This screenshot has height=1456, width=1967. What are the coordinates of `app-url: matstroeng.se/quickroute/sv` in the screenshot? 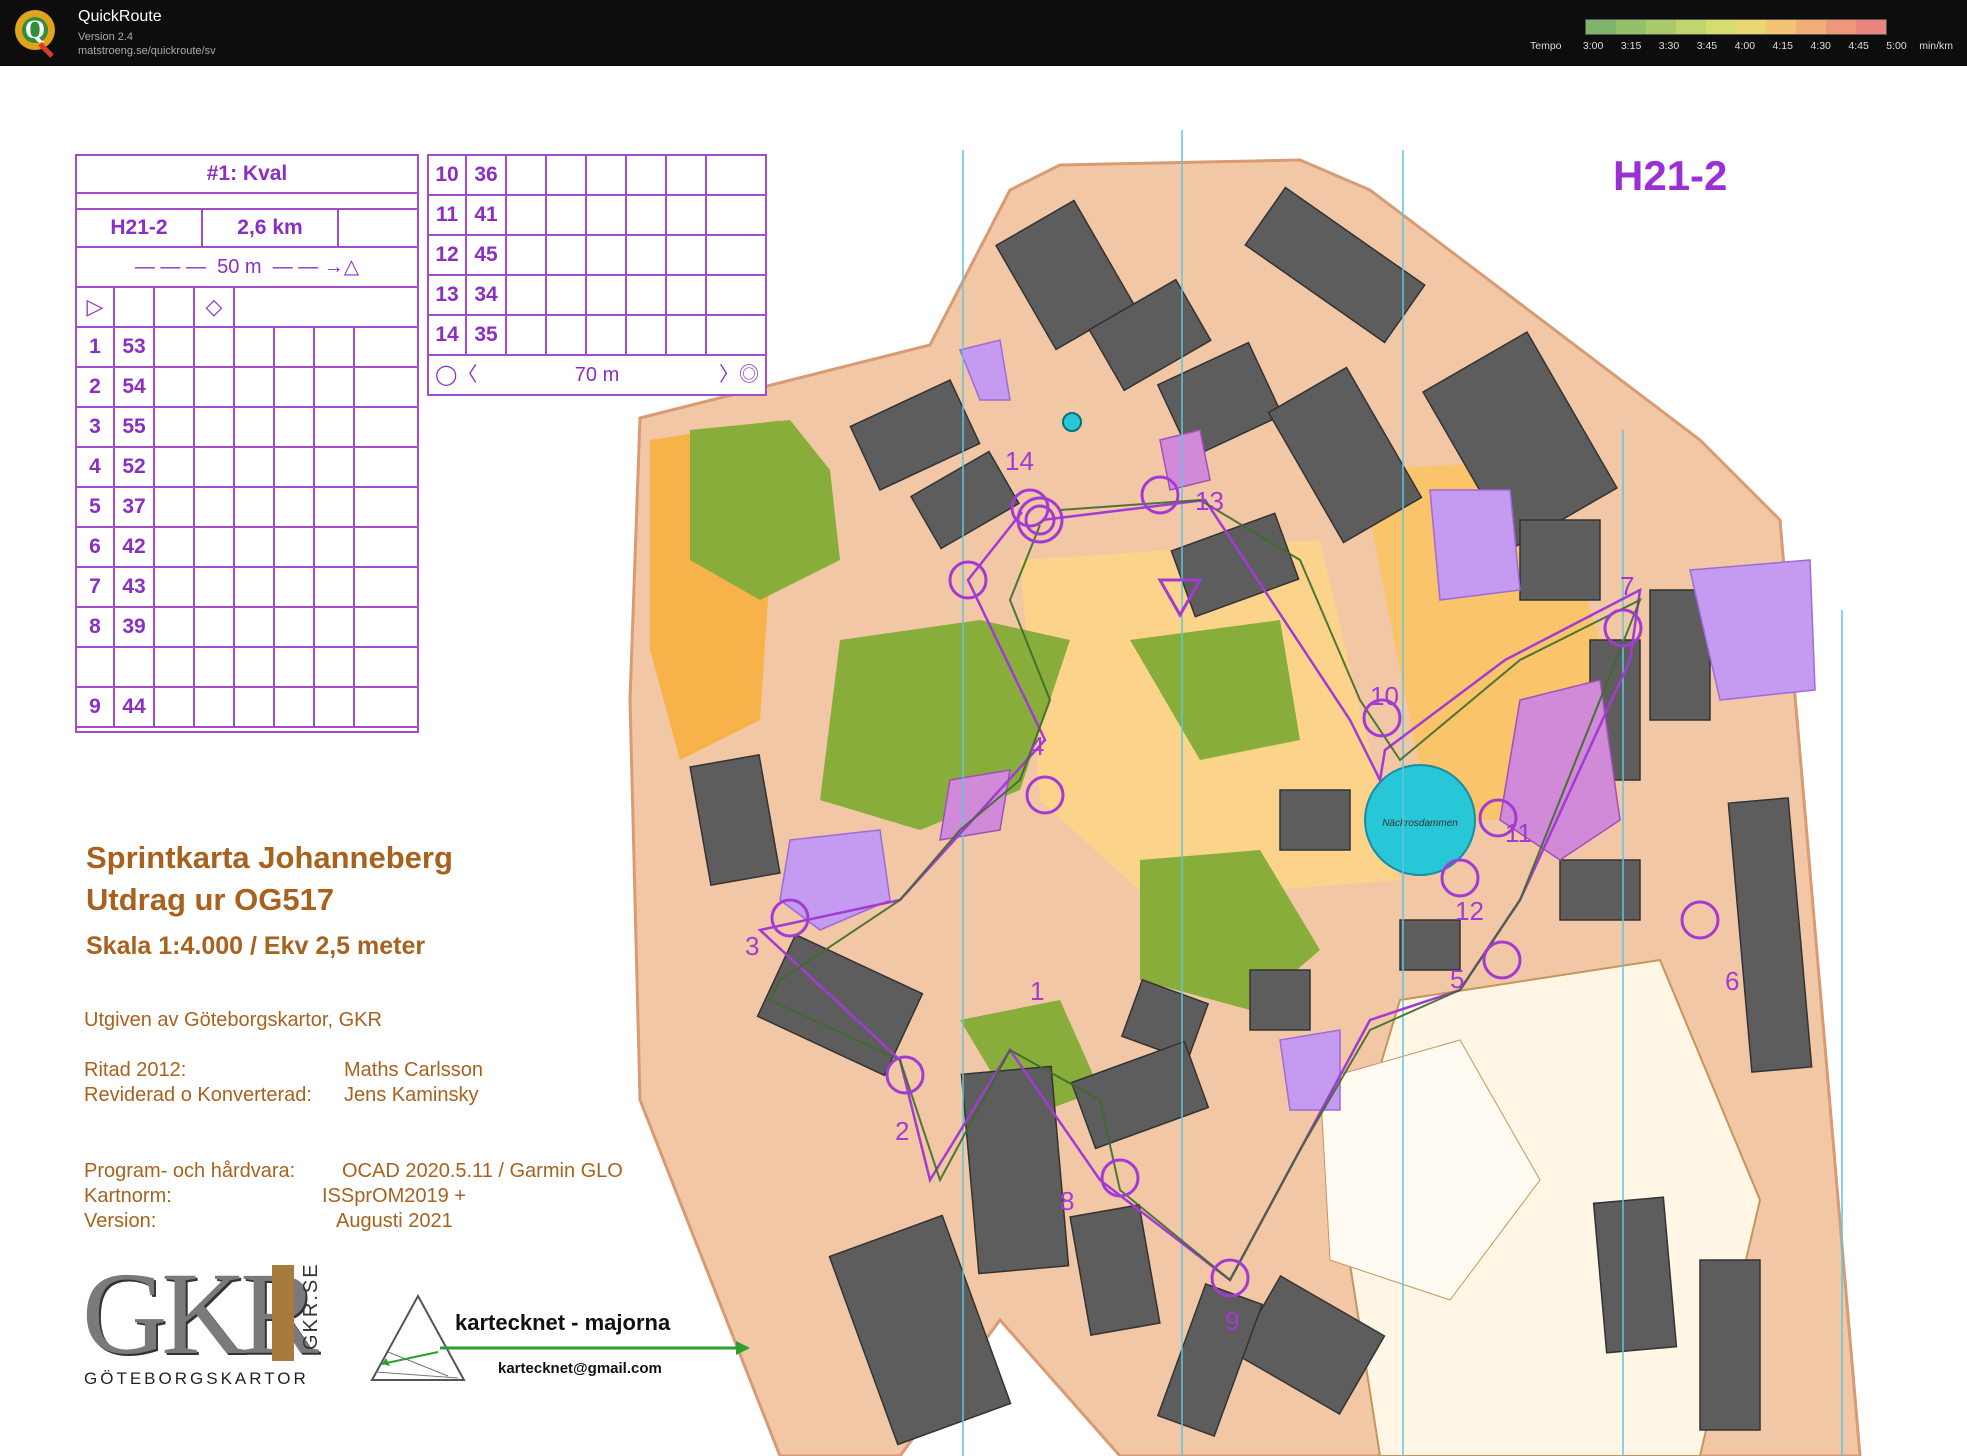 It's located at (147, 51).